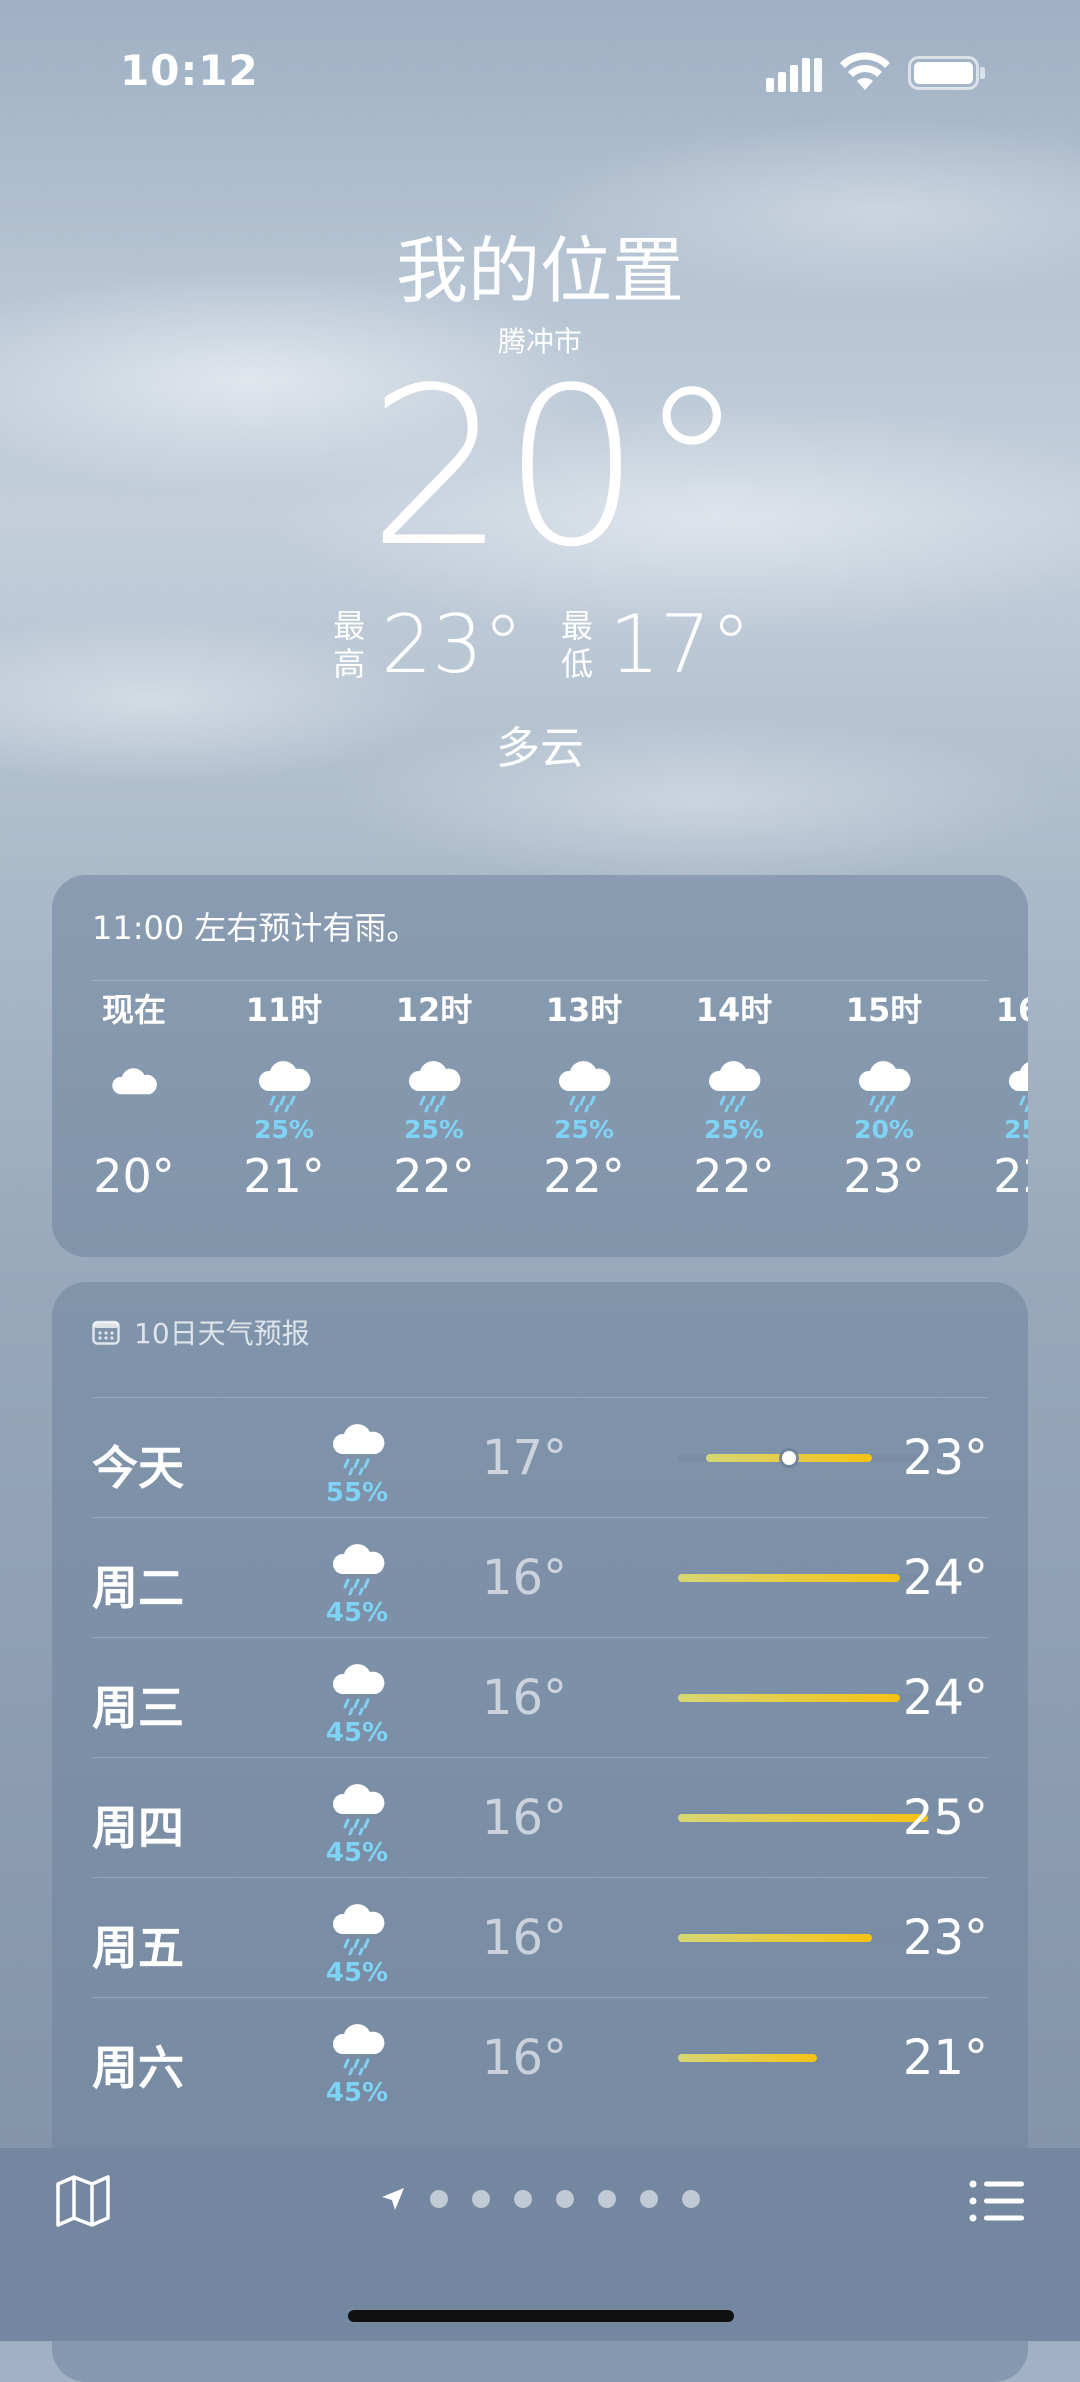 This screenshot has width=1080, height=2382. Describe the element at coordinates (138, 2068) in the screenshot. I see `day-name: 周六` at that location.